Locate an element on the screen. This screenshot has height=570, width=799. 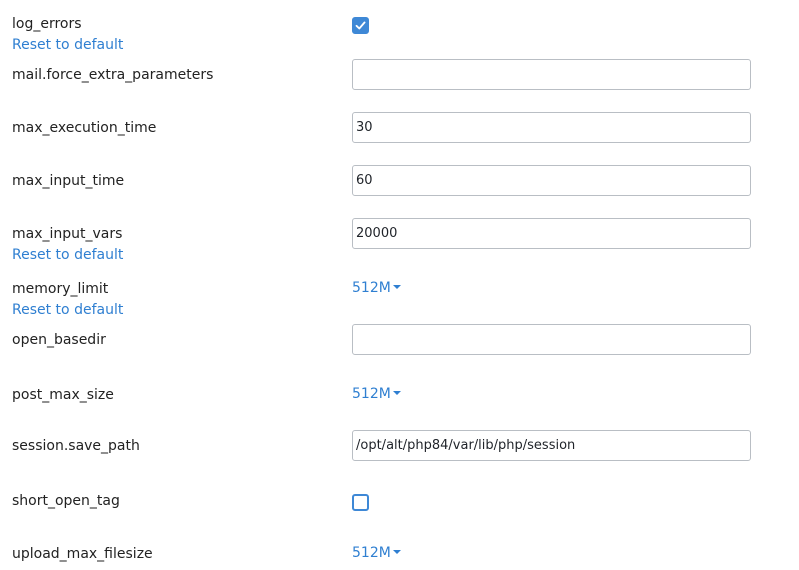
max-input-vars-input is located at coordinates (551, 233).